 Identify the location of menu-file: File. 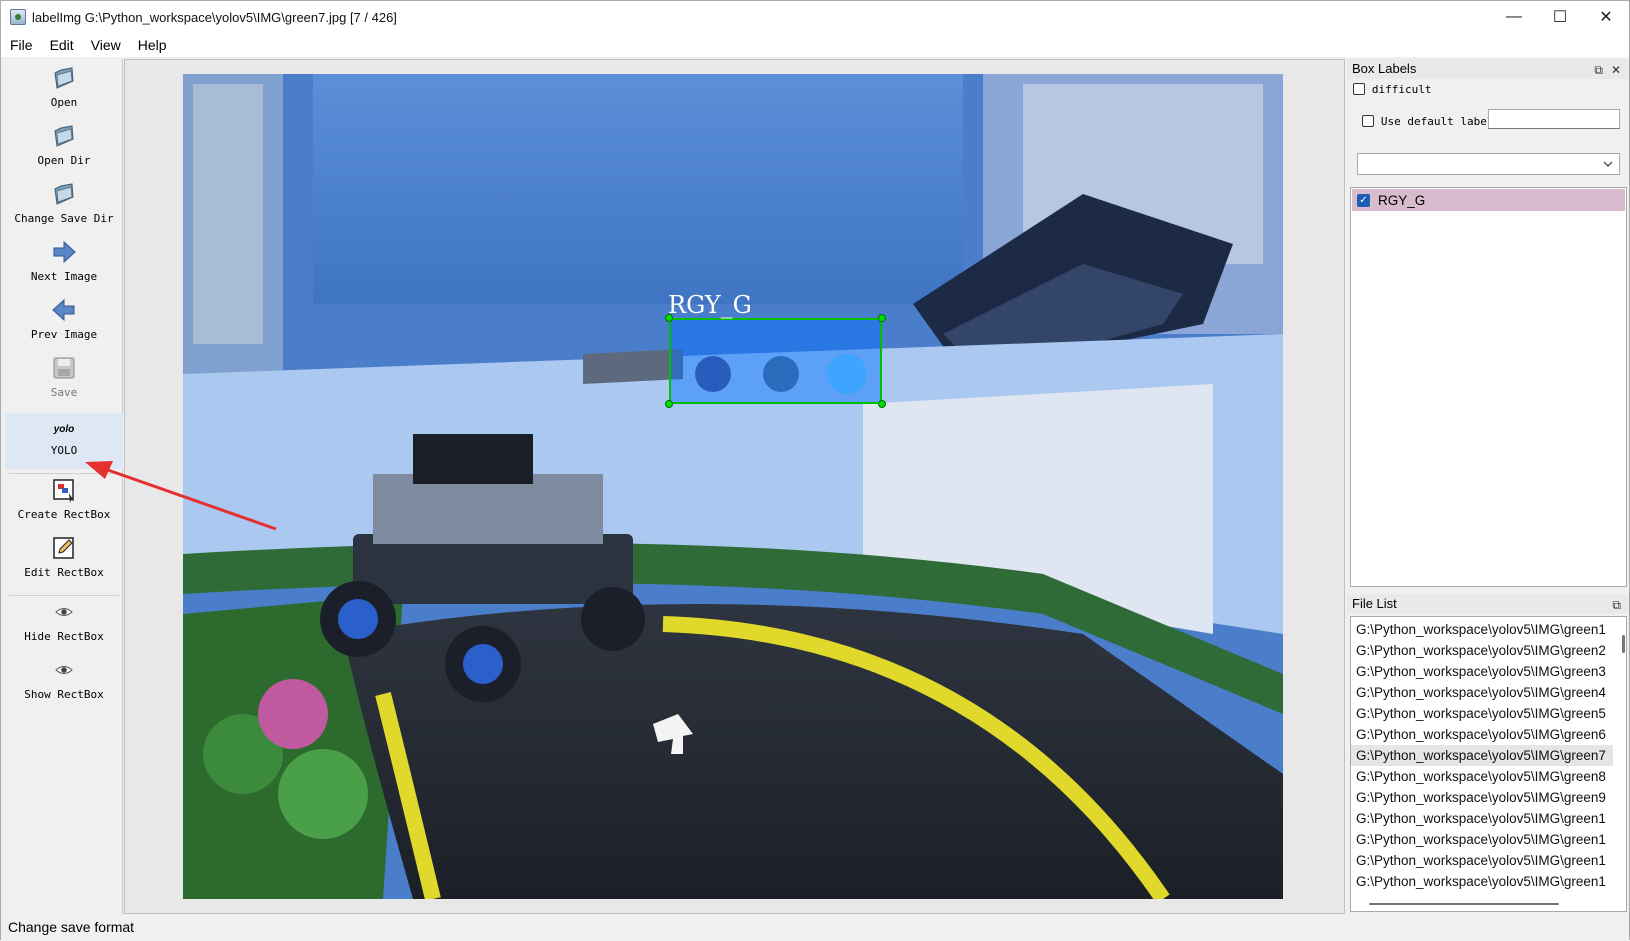
(21, 45).